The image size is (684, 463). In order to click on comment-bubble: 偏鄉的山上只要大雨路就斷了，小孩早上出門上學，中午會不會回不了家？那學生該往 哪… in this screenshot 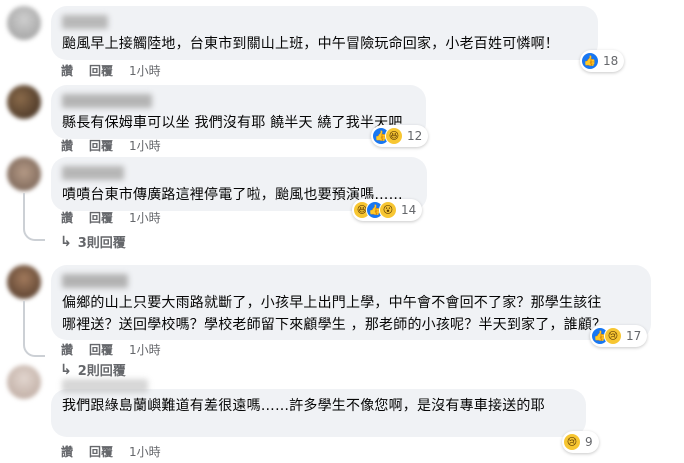, I will do `click(351, 302)`.